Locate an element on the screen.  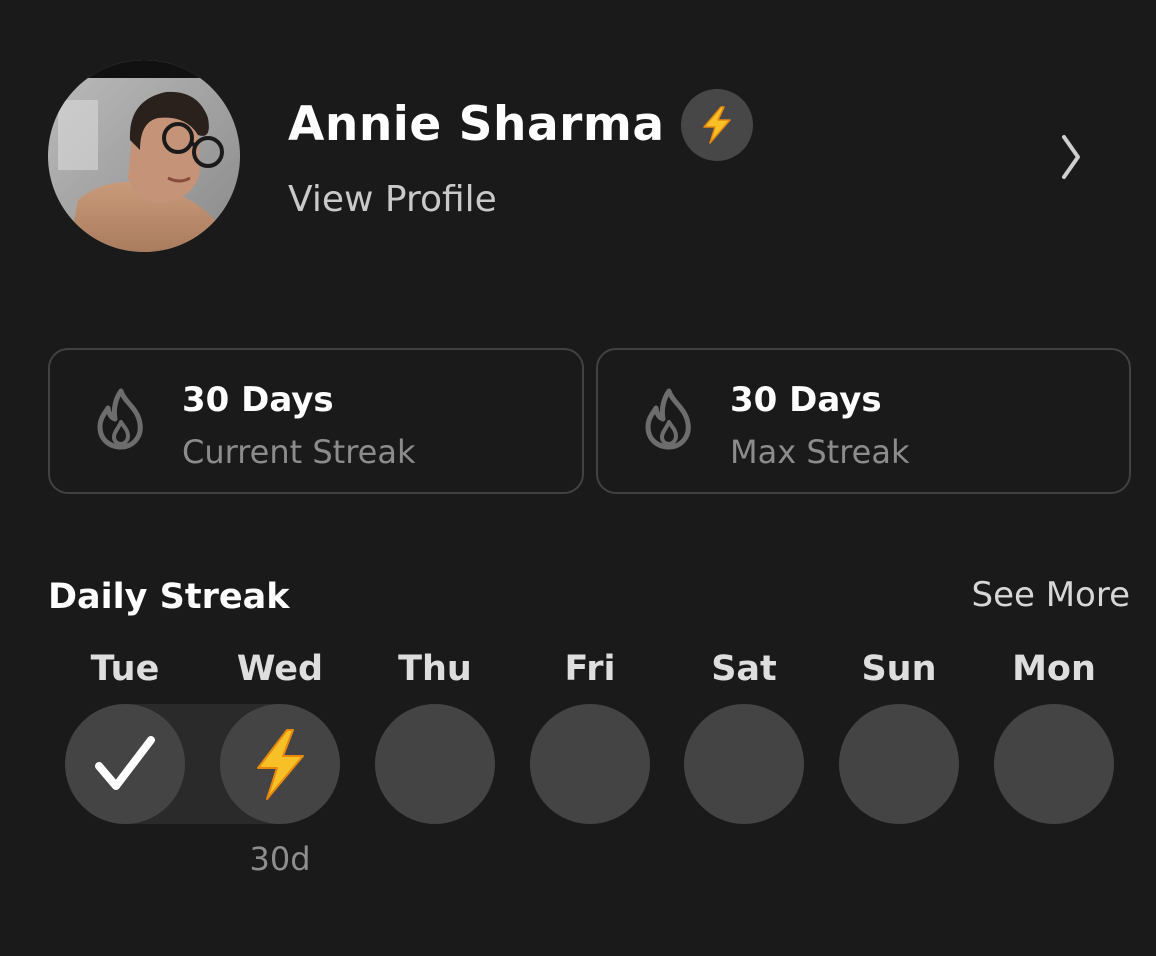
day-label-sat: Sat is located at coordinates (744, 669).